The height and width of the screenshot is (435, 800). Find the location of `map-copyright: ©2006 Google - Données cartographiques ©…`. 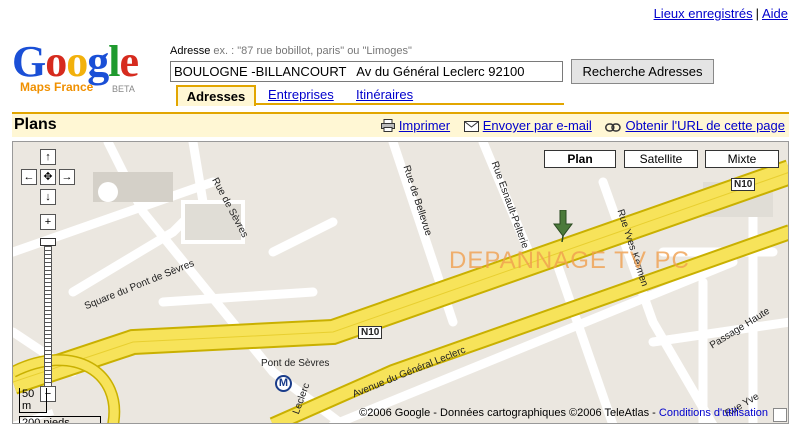

map-copyright: ©2006 Google - Données cartographiques ©… is located at coordinates (563, 413).